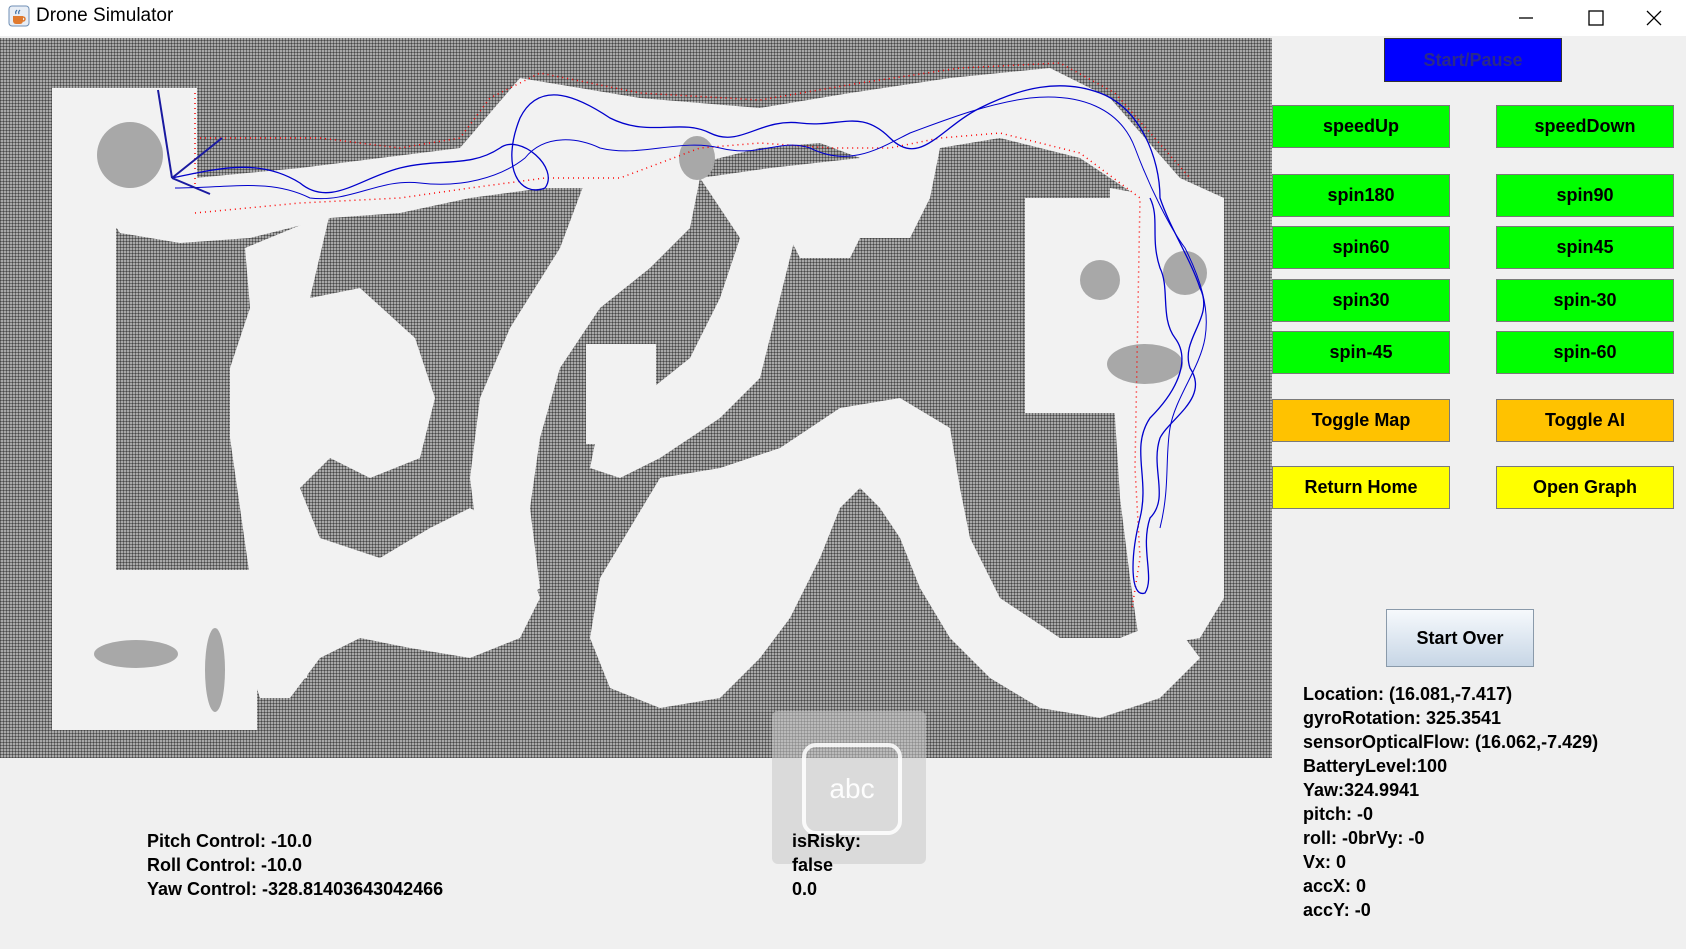 The image size is (1686, 949). I want to click on maximize-button, so click(1596, 18).